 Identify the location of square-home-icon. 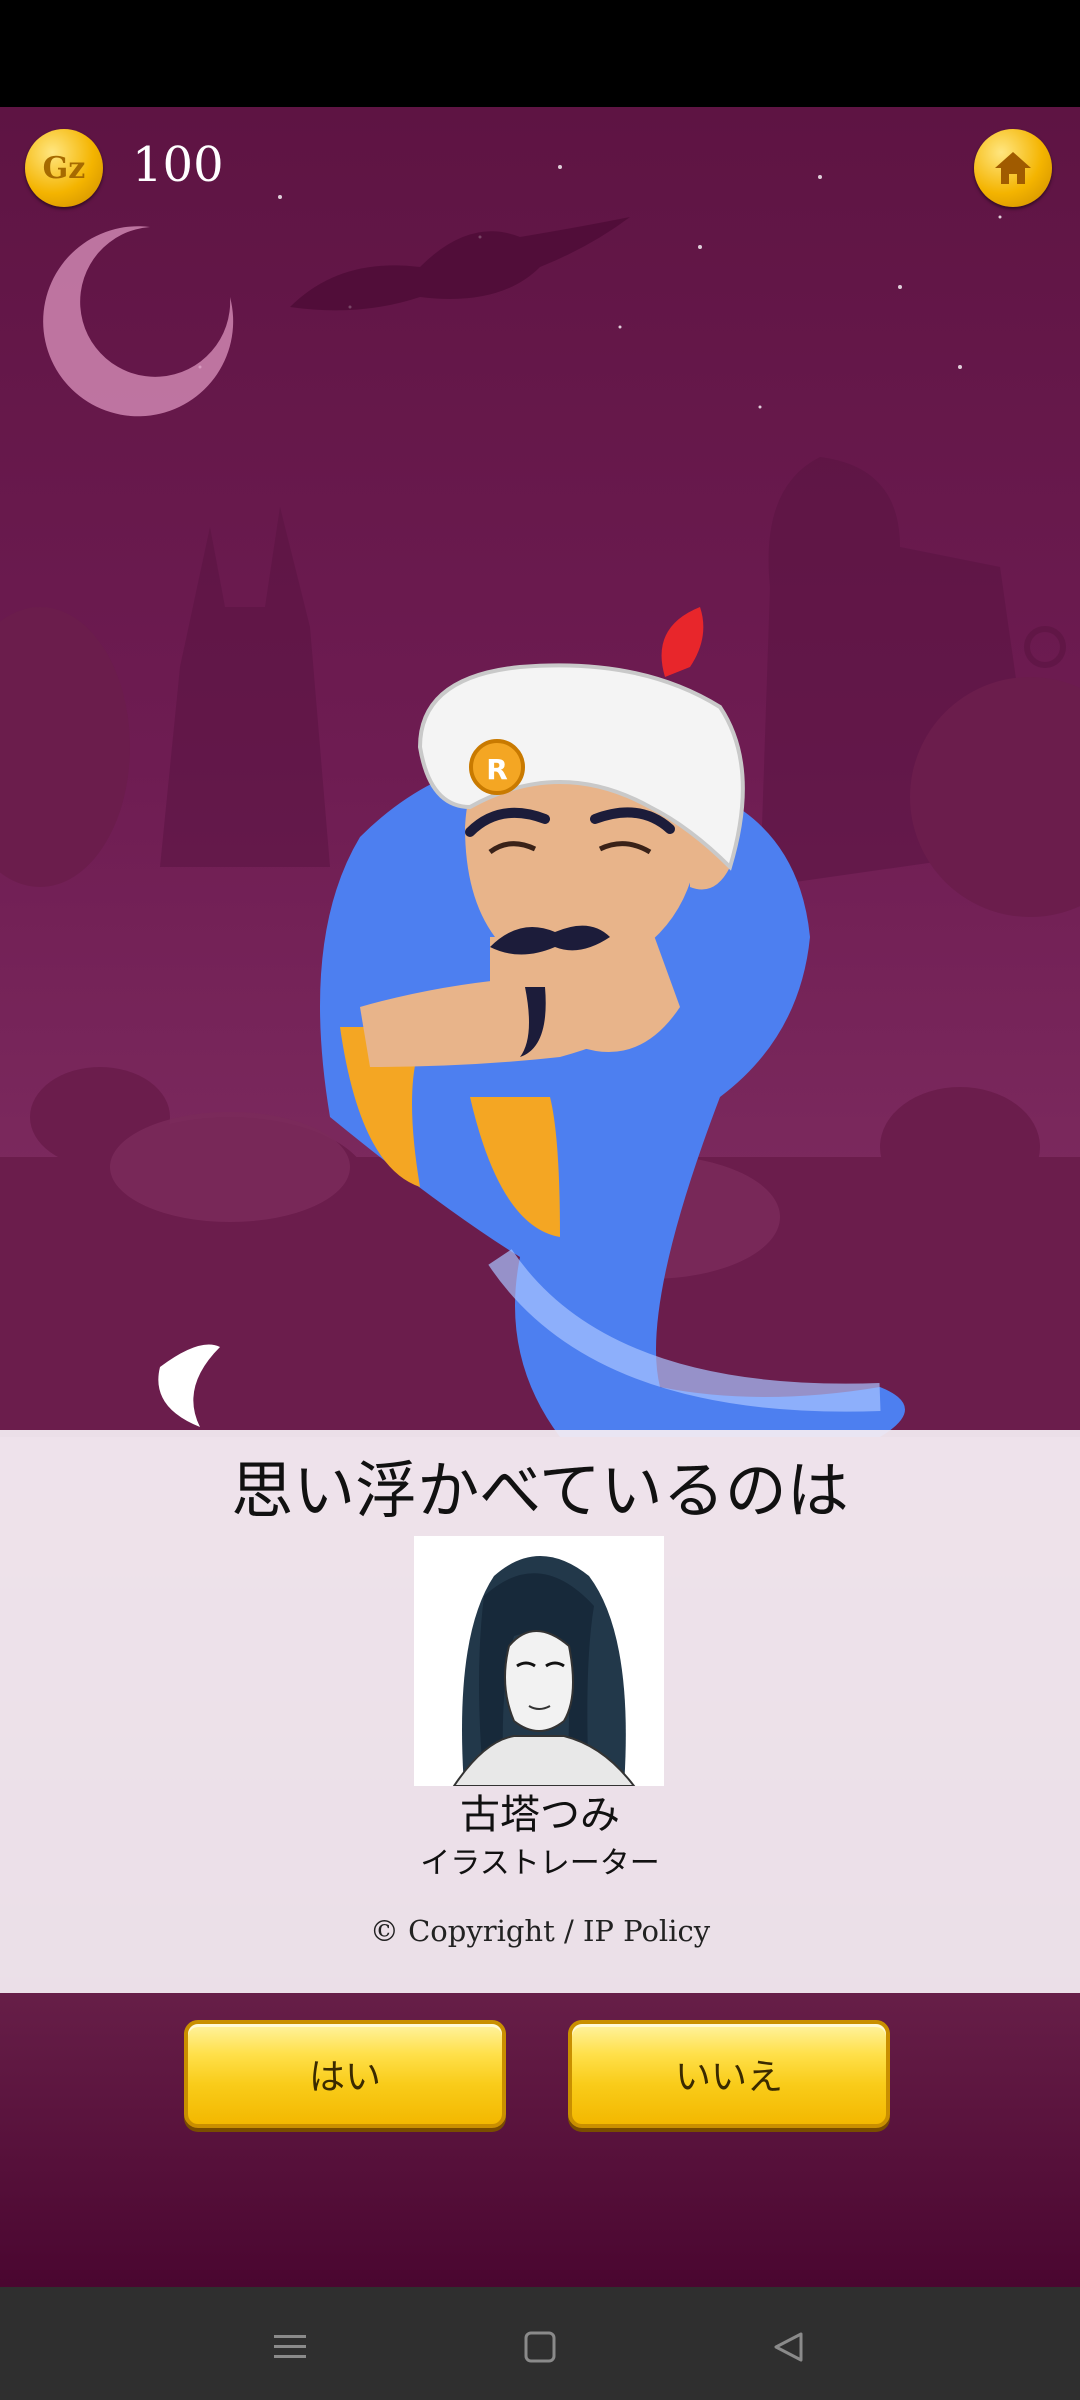
(540, 2347).